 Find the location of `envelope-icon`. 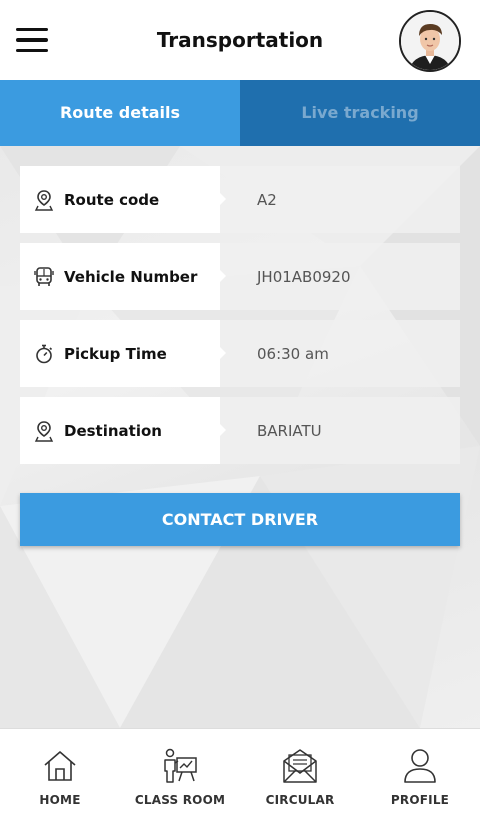

envelope-icon is located at coordinates (300, 766).